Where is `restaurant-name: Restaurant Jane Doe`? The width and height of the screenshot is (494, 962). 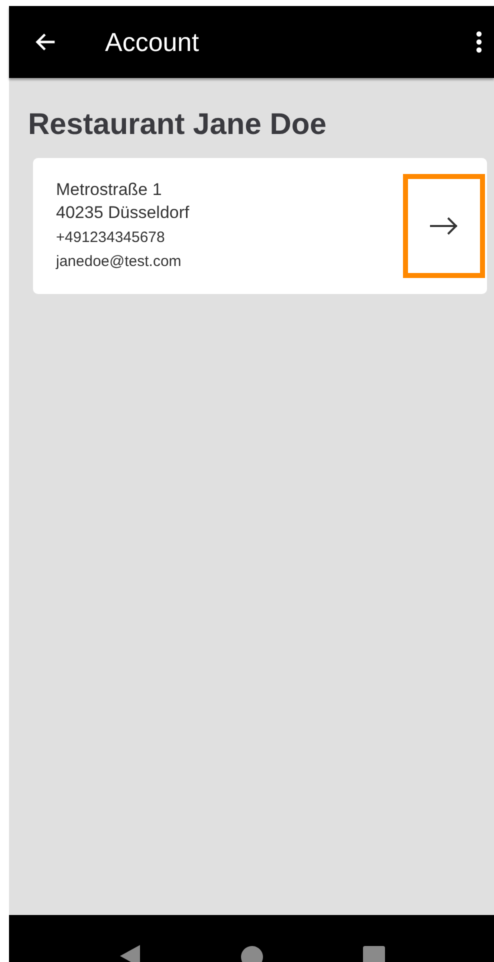
restaurant-name: Restaurant Jane Doe is located at coordinates (178, 125).